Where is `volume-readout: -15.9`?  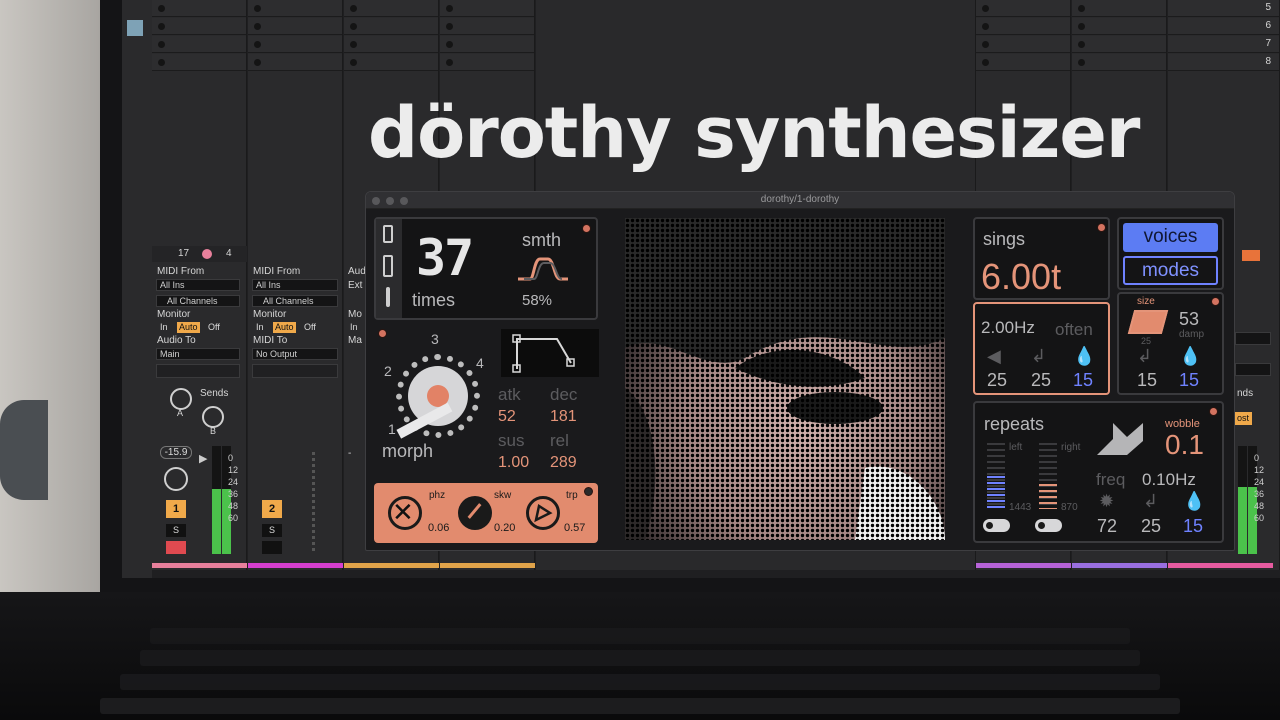
volume-readout: -15.9 is located at coordinates (176, 452).